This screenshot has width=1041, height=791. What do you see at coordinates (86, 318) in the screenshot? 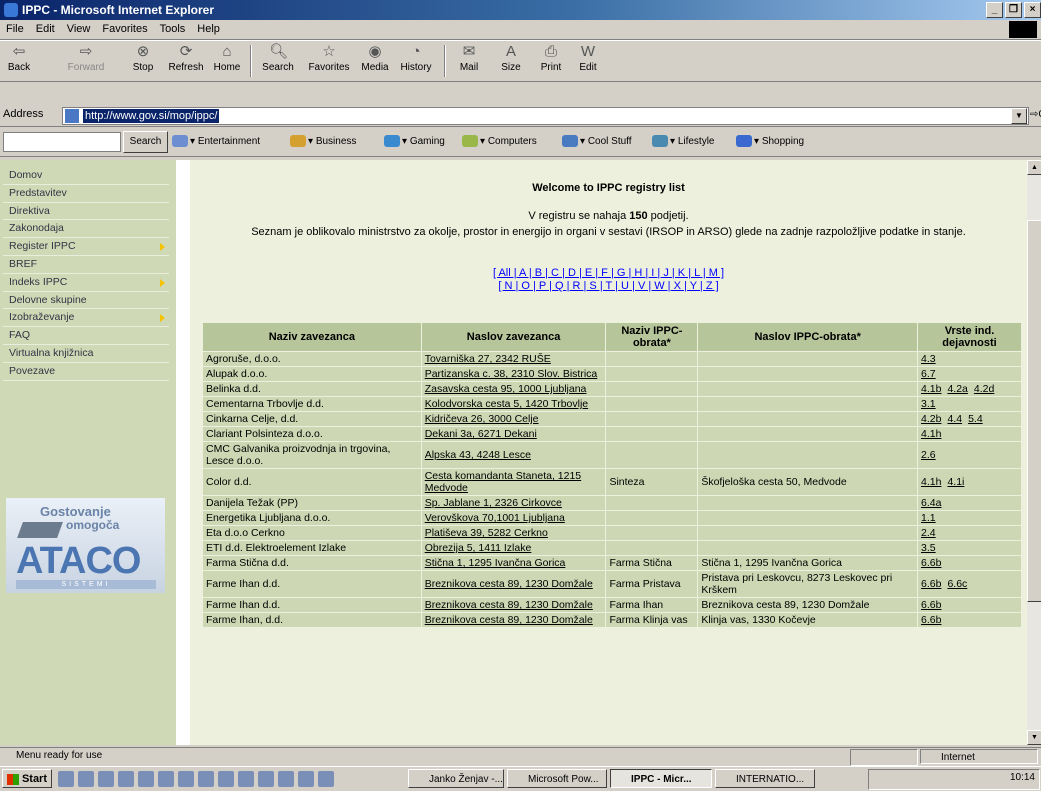
I see `sidebar-item-izobrazevanje: Izobraževanje` at bounding box center [86, 318].